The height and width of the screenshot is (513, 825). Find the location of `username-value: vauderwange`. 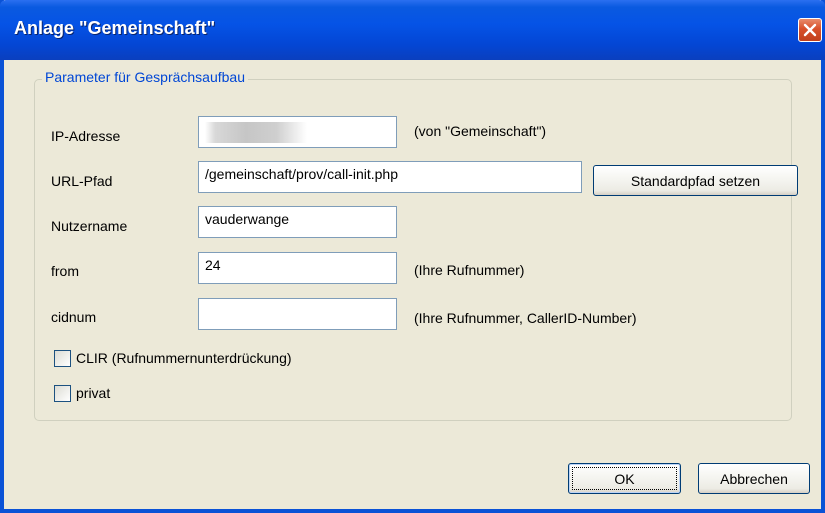

username-value: vauderwange is located at coordinates (247, 219).